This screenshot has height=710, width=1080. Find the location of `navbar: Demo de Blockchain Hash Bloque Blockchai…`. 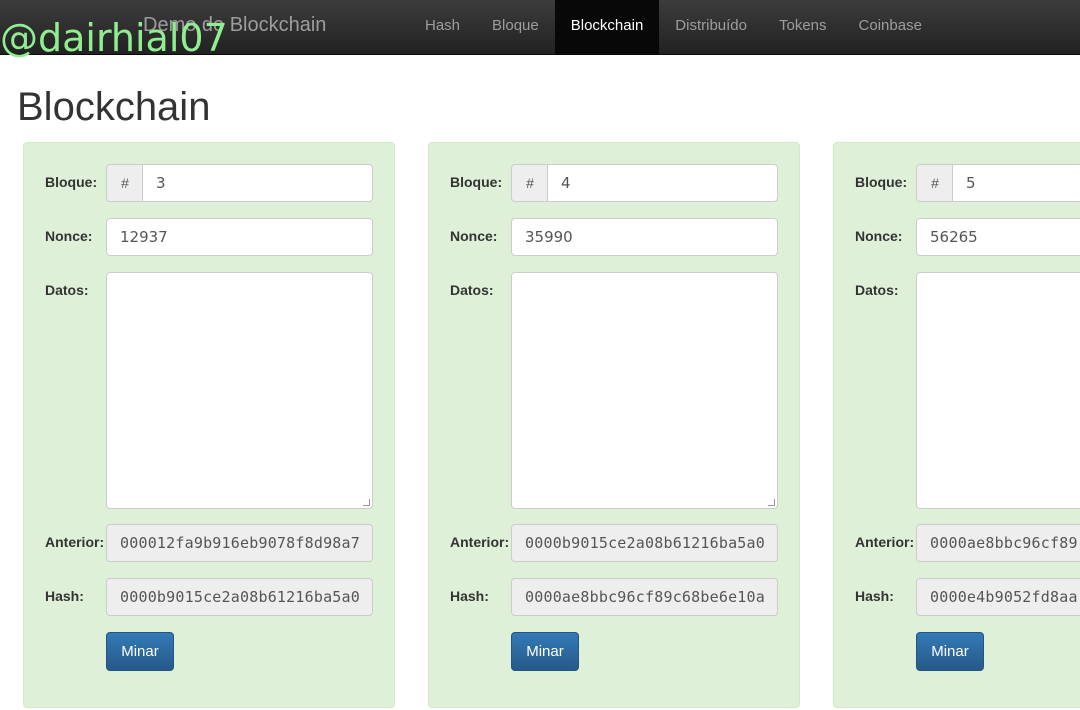

navbar: Demo de Blockchain Hash Bloque Blockchai… is located at coordinates (540, 27).